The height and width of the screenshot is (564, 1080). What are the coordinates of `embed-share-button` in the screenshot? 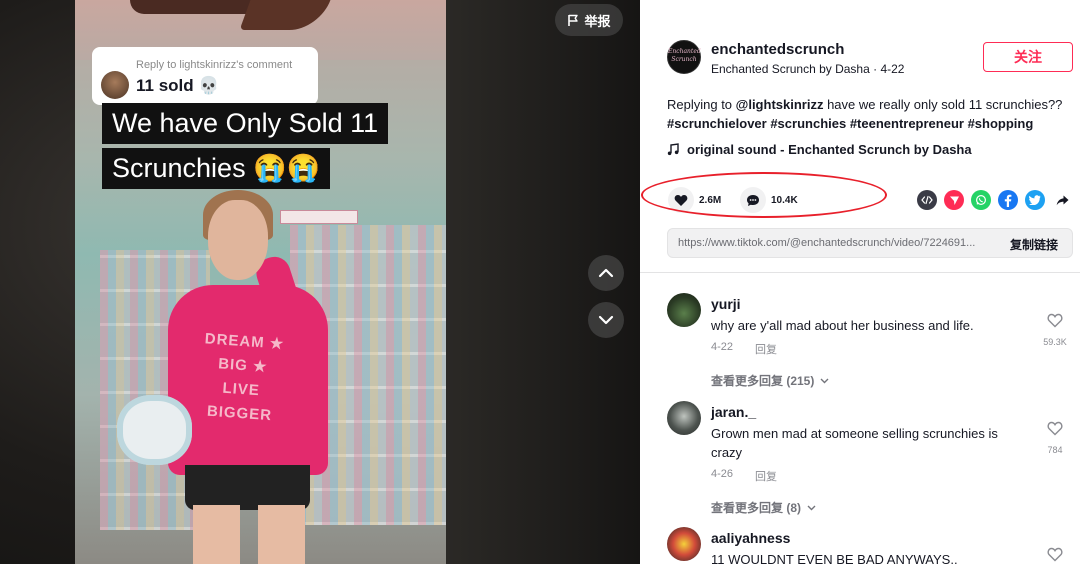 It's located at (927, 200).